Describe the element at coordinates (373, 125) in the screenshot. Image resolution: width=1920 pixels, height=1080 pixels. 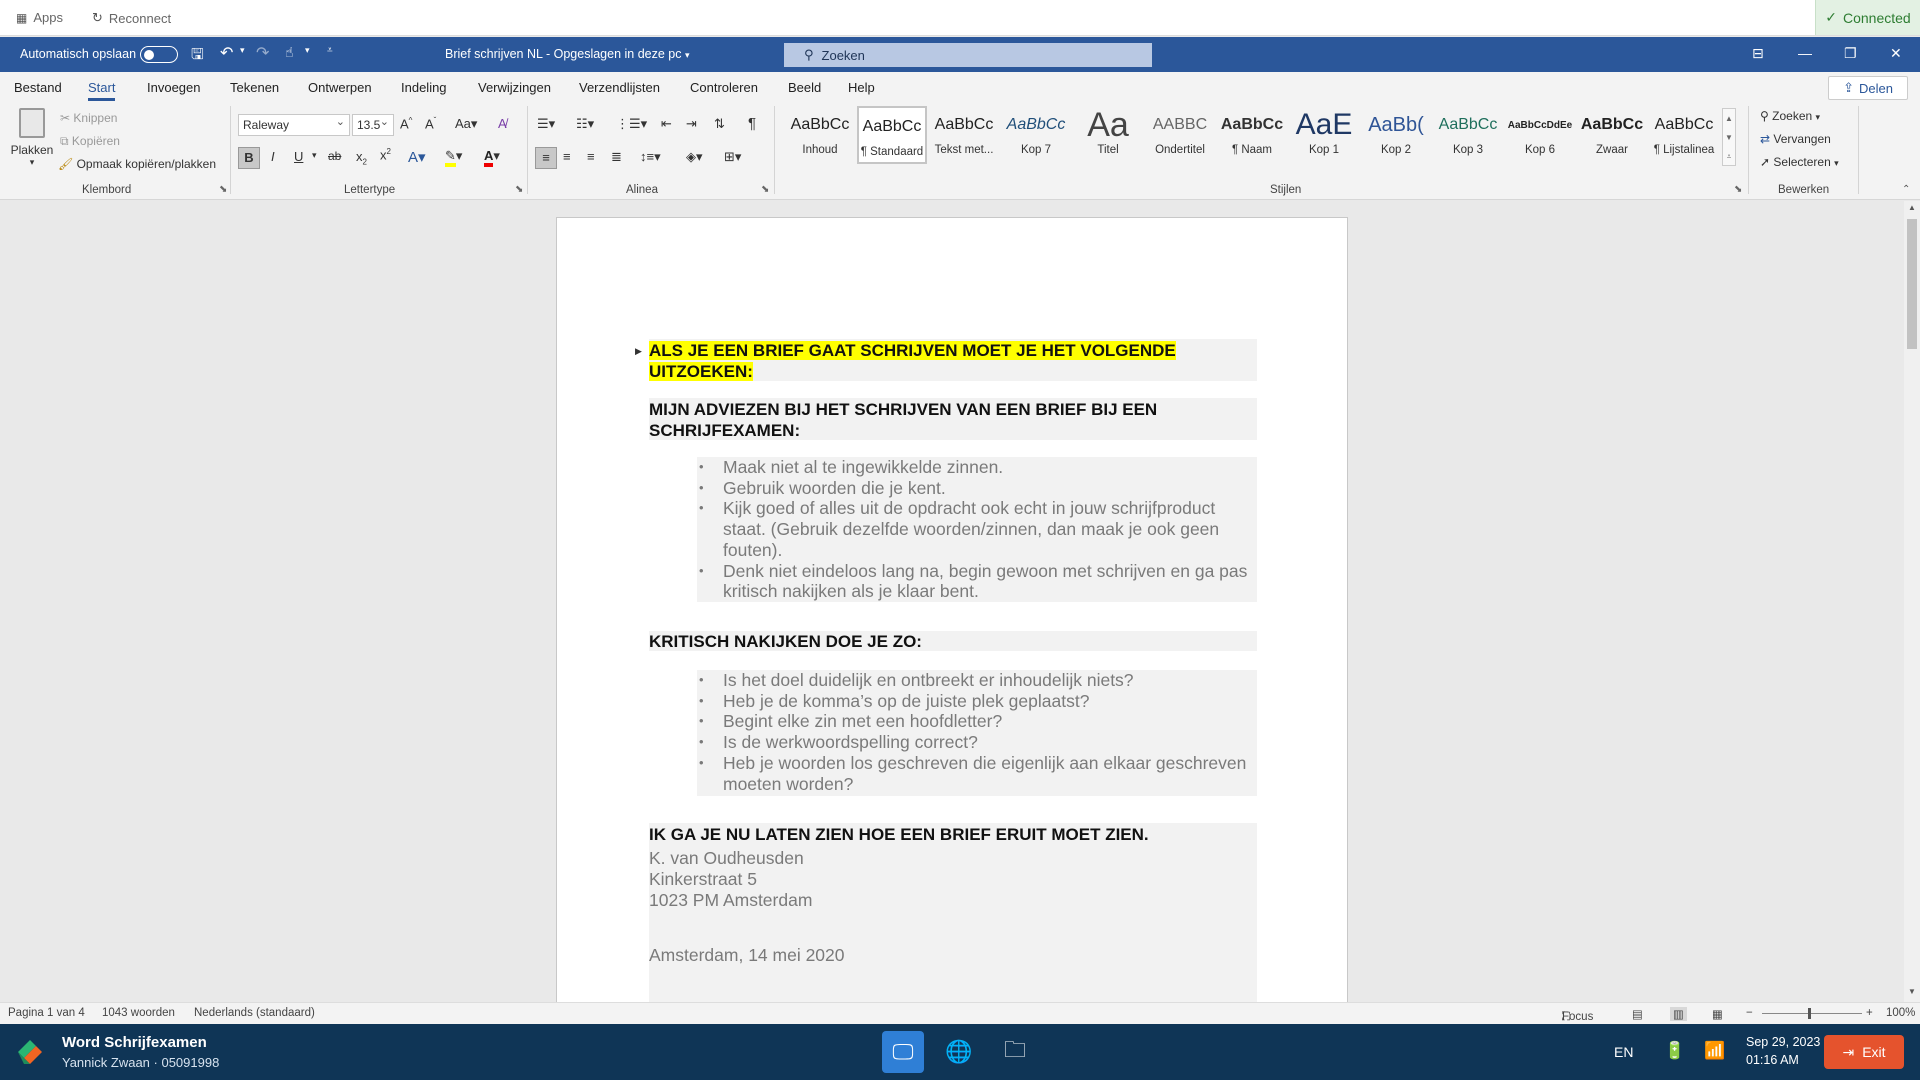
I see `font-size-combo: 13.5` at that location.